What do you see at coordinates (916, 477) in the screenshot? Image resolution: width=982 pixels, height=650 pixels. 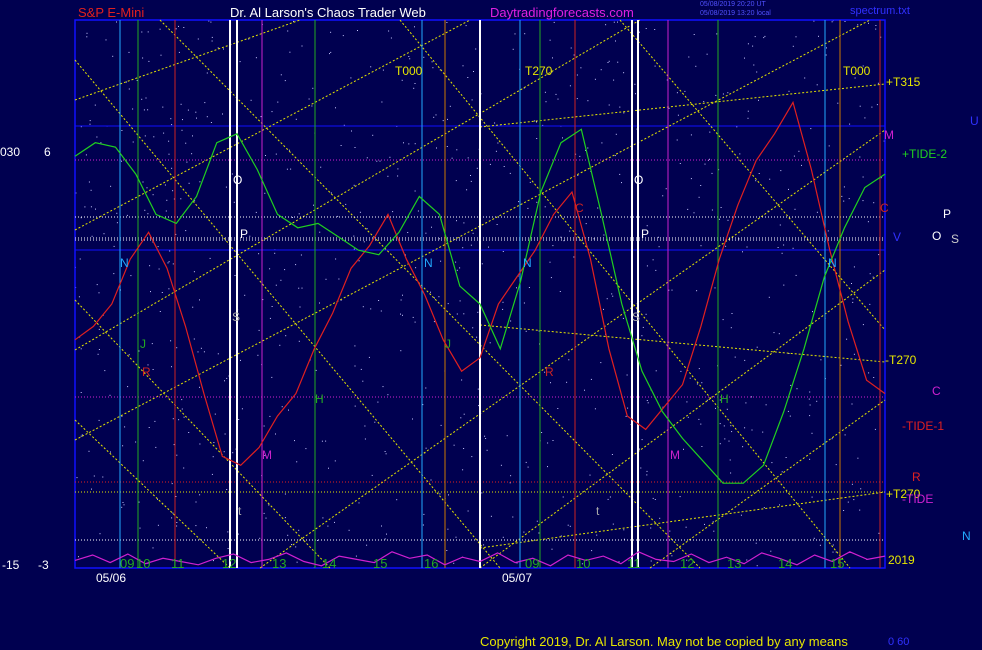 I see `right-label: R` at bounding box center [916, 477].